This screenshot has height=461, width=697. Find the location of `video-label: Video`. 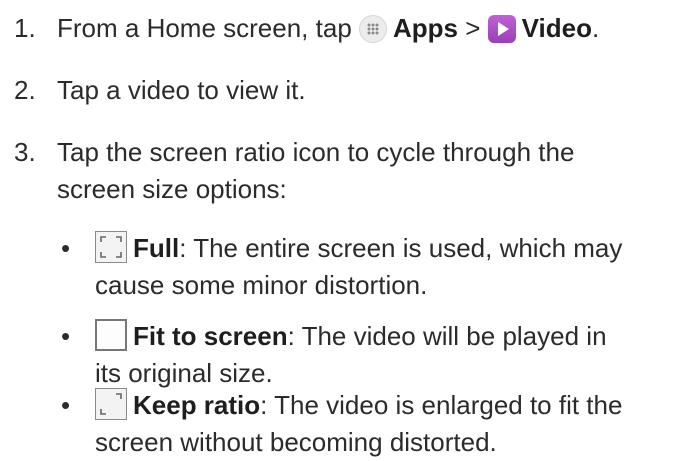

video-label: Video is located at coordinates (556, 28).